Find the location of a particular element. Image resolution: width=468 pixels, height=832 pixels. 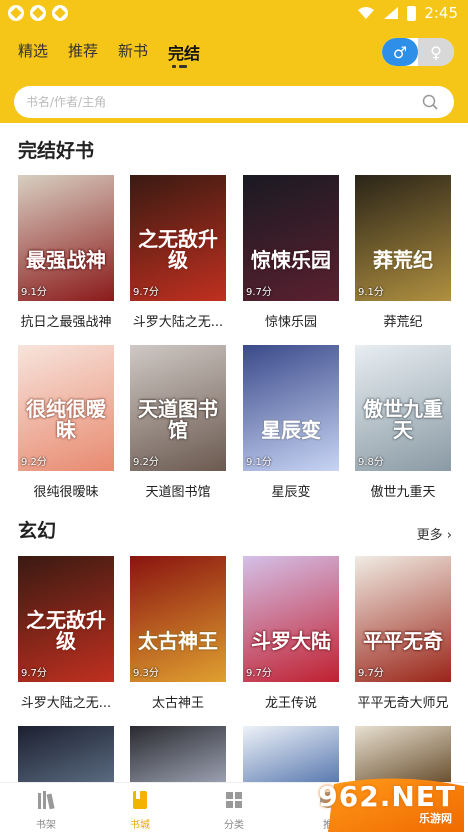

book-item: 星辰变 9.1分 星辰变 is located at coordinates (291, 422).